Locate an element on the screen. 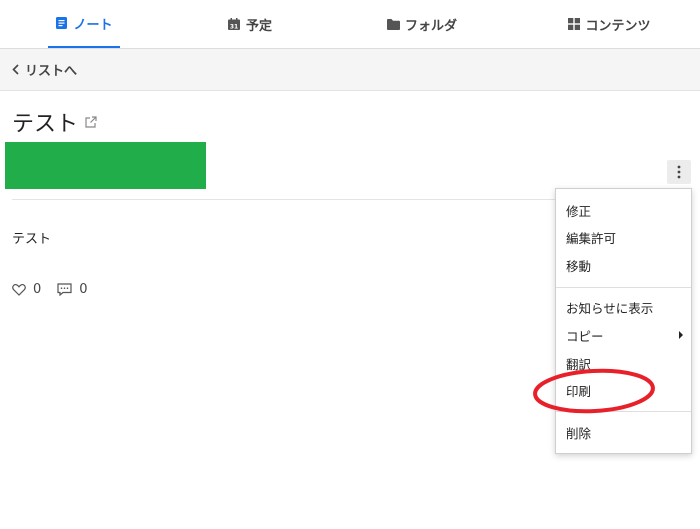 The image size is (700, 529). tab-folder-label: フォルダ is located at coordinates (430, 26).